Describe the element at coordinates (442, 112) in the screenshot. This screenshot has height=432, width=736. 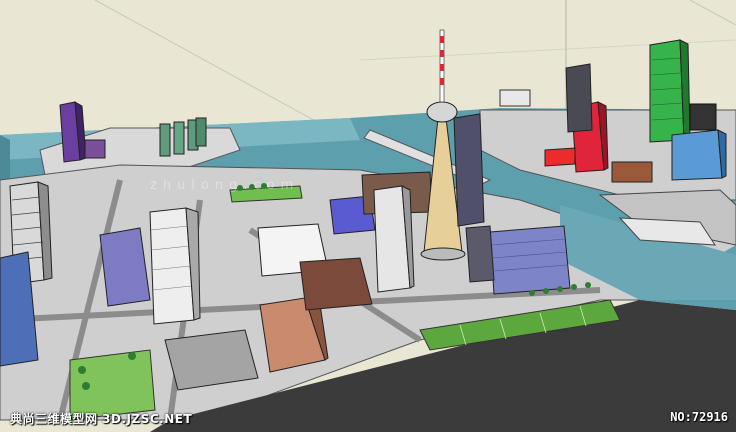
I see `tv-tower-pod` at that location.